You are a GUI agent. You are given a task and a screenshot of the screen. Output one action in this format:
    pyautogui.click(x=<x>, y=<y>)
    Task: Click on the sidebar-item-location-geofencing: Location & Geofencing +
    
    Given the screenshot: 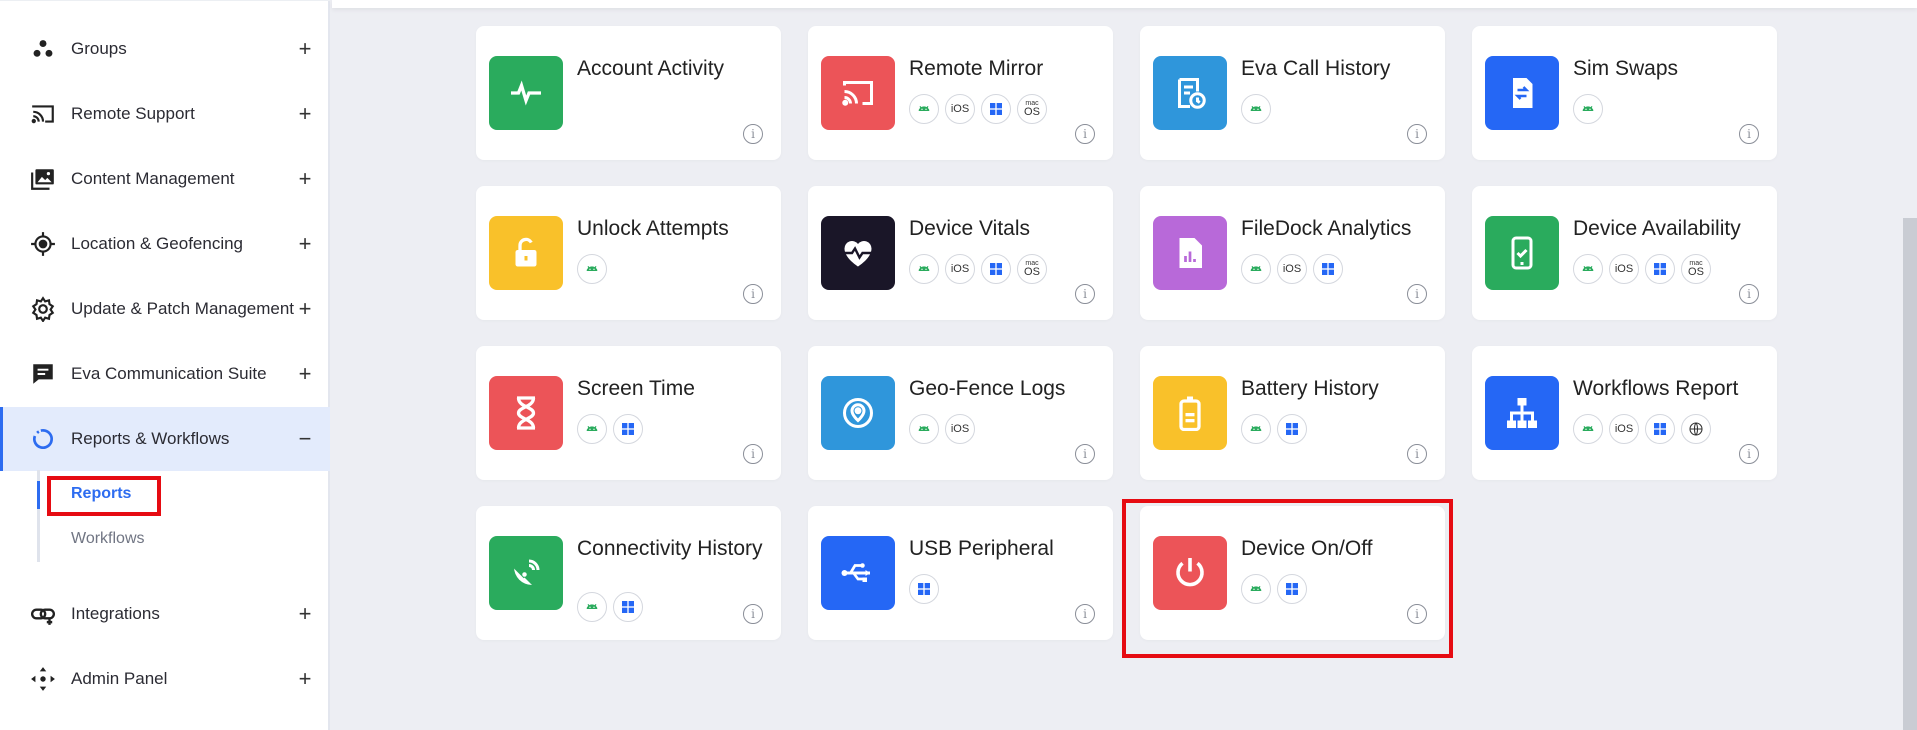 What is the action you would take?
    pyautogui.click(x=165, y=244)
    